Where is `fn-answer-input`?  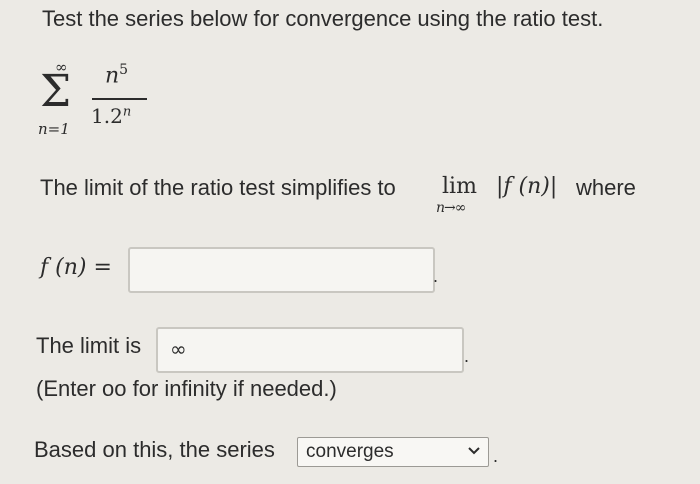
fn-answer-input is located at coordinates (281, 270).